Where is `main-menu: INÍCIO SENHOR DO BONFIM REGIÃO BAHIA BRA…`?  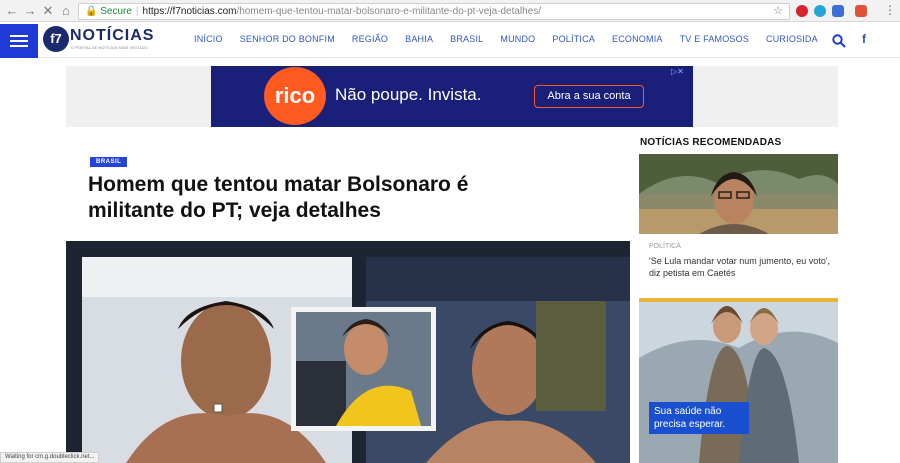 main-menu: INÍCIO SENHOR DO BONFIM REGIÃO BAHIA BRA… is located at coordinates (514, 39).